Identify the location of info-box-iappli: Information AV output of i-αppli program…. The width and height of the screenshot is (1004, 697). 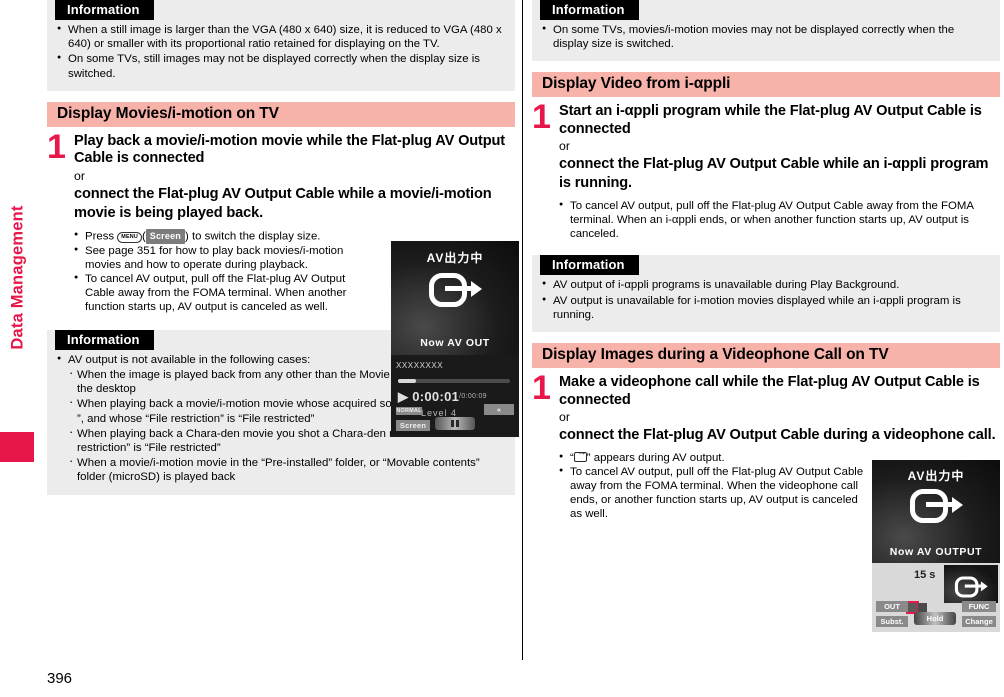
(766, 294).